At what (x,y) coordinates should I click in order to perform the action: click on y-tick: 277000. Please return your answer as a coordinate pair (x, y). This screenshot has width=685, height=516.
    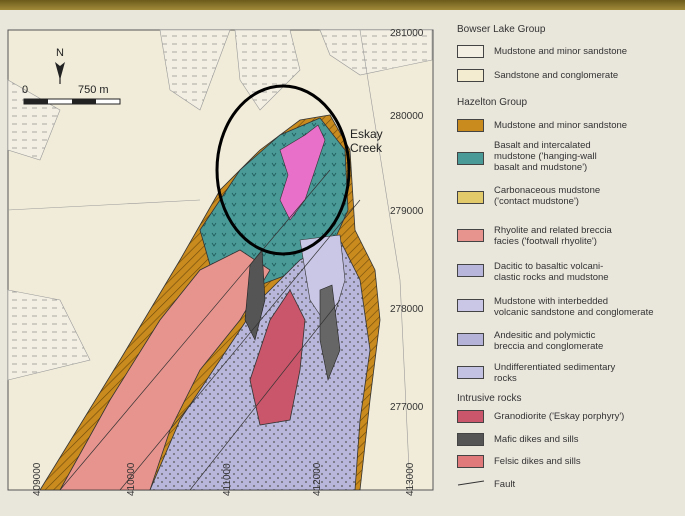
    Looking at the image, I should click on (407, 407).